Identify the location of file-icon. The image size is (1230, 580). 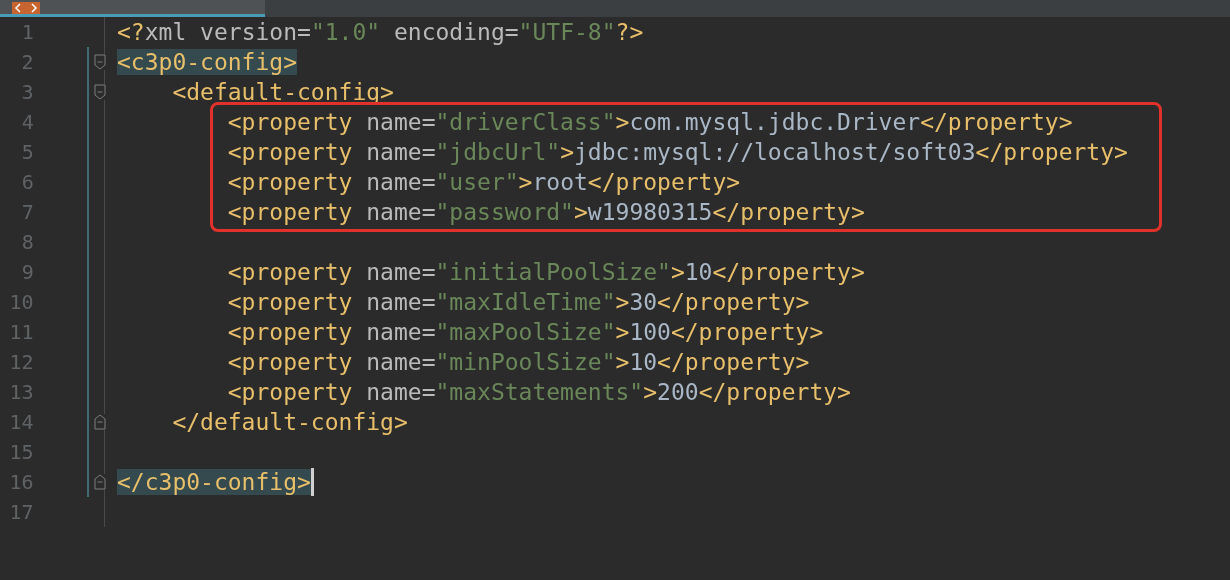
(26, 8).